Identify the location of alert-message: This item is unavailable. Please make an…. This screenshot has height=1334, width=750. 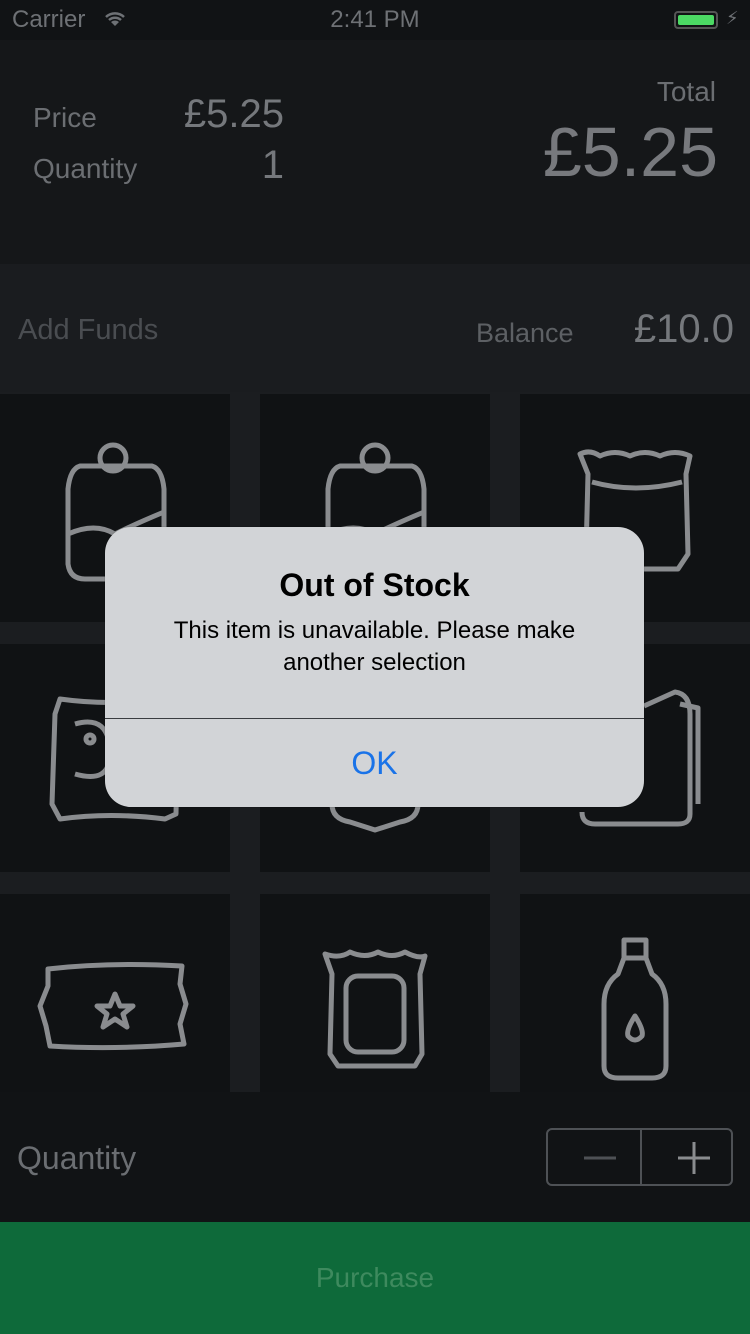
(374, 646).